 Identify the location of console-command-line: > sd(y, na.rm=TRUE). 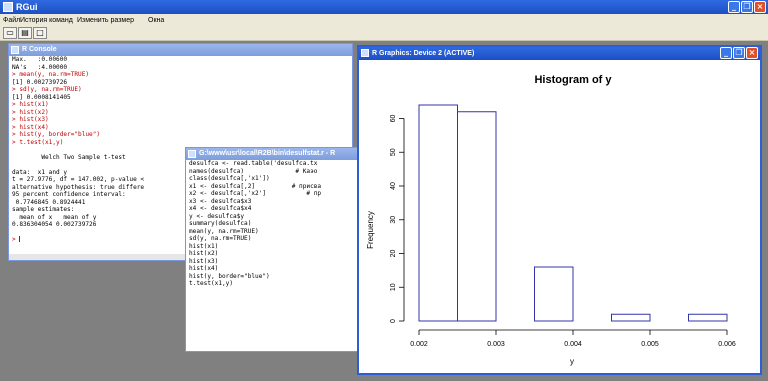
(47, 89).